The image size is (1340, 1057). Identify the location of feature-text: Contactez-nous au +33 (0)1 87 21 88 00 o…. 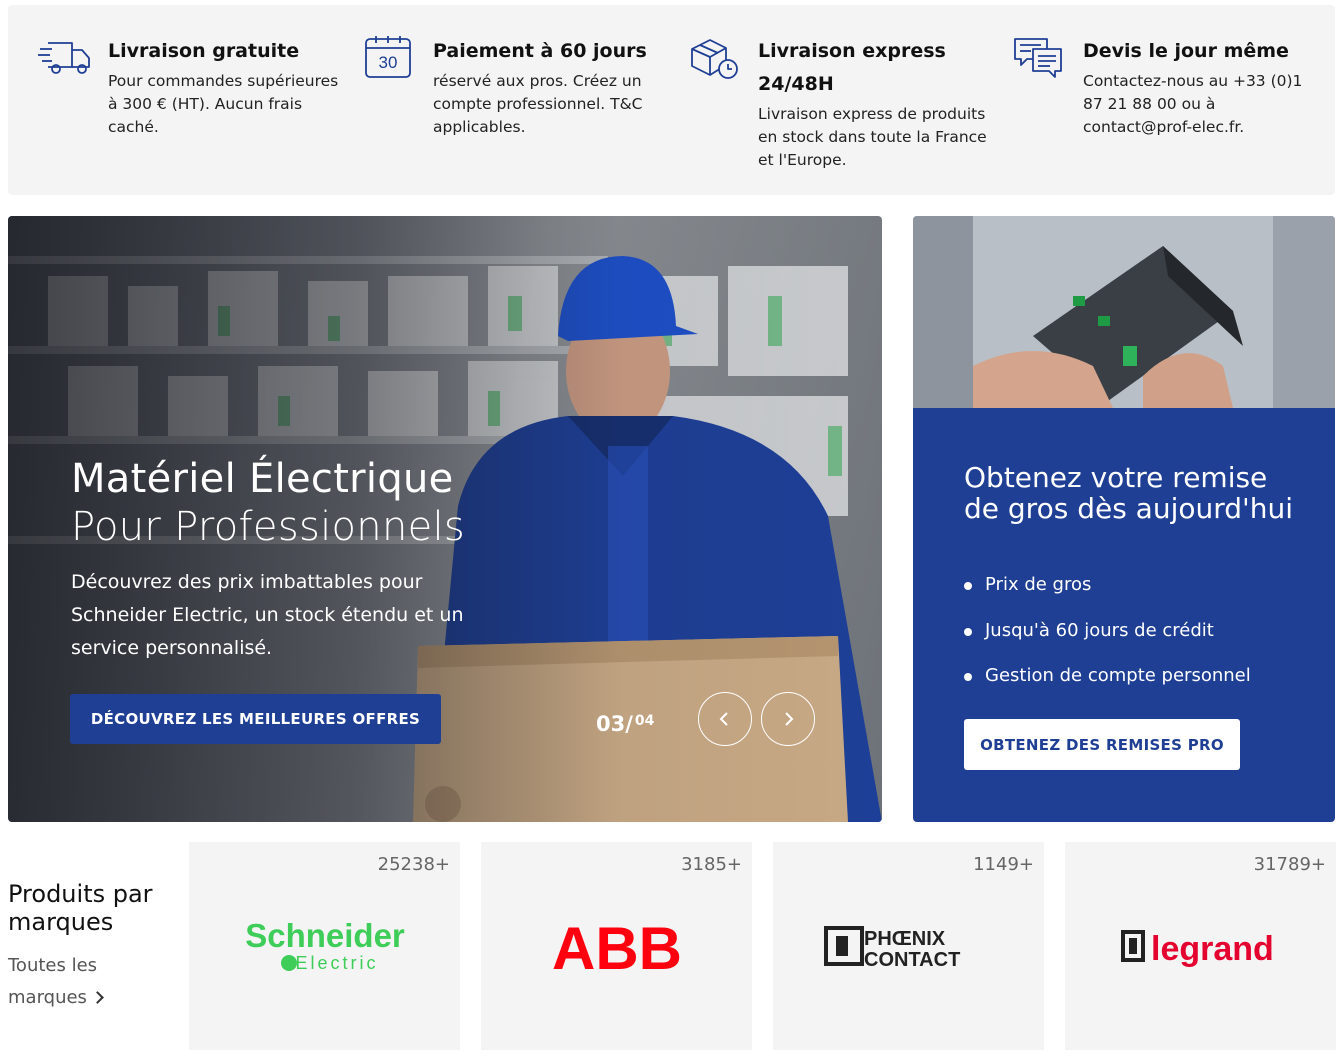
(1193, 104).